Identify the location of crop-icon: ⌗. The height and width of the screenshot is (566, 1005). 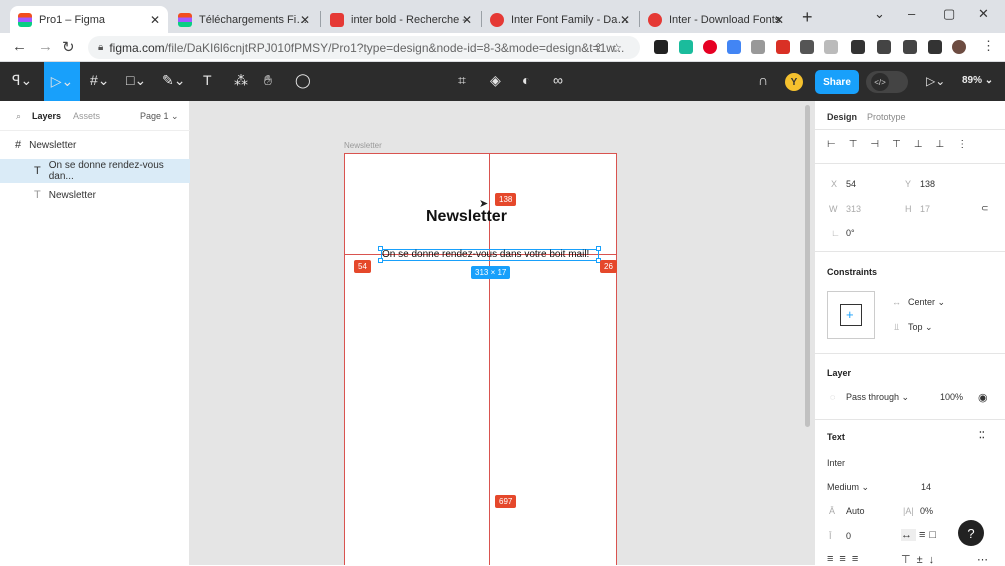
(462, 80).